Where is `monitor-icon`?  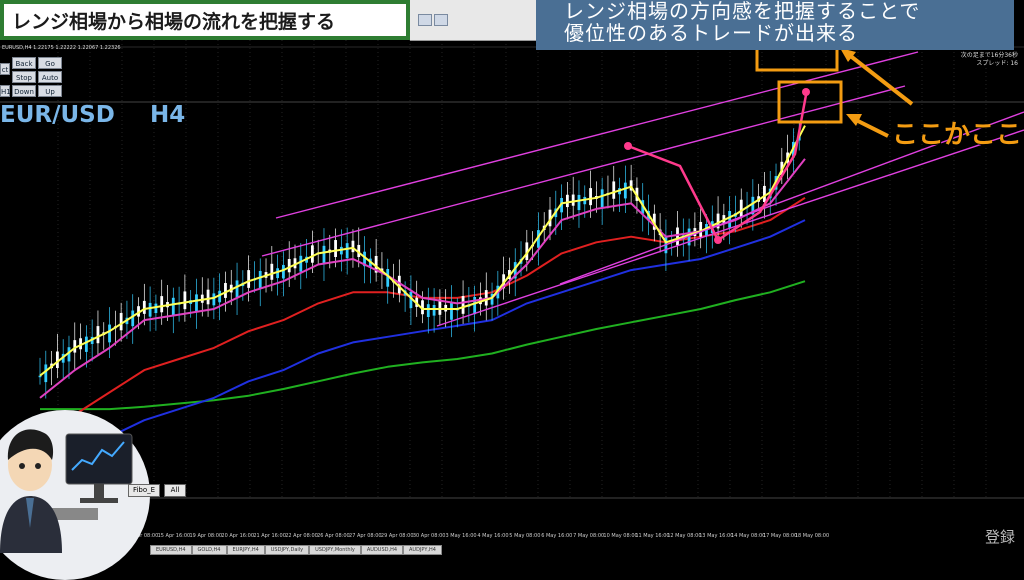
monitor-icon is located at coordinates (99, 459).